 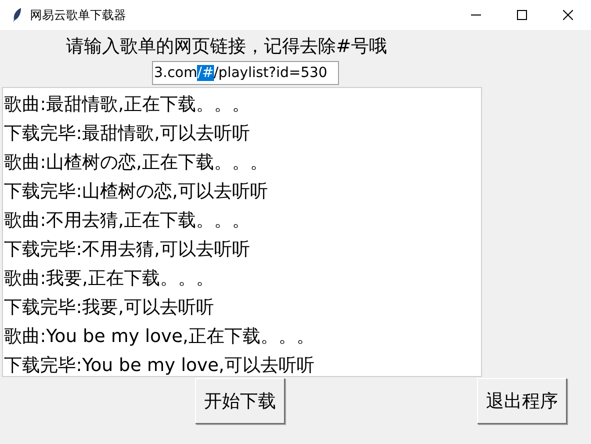 I want to click on log-line: 下载完毕:我要,可以去听听, so click(x=109, y=308).